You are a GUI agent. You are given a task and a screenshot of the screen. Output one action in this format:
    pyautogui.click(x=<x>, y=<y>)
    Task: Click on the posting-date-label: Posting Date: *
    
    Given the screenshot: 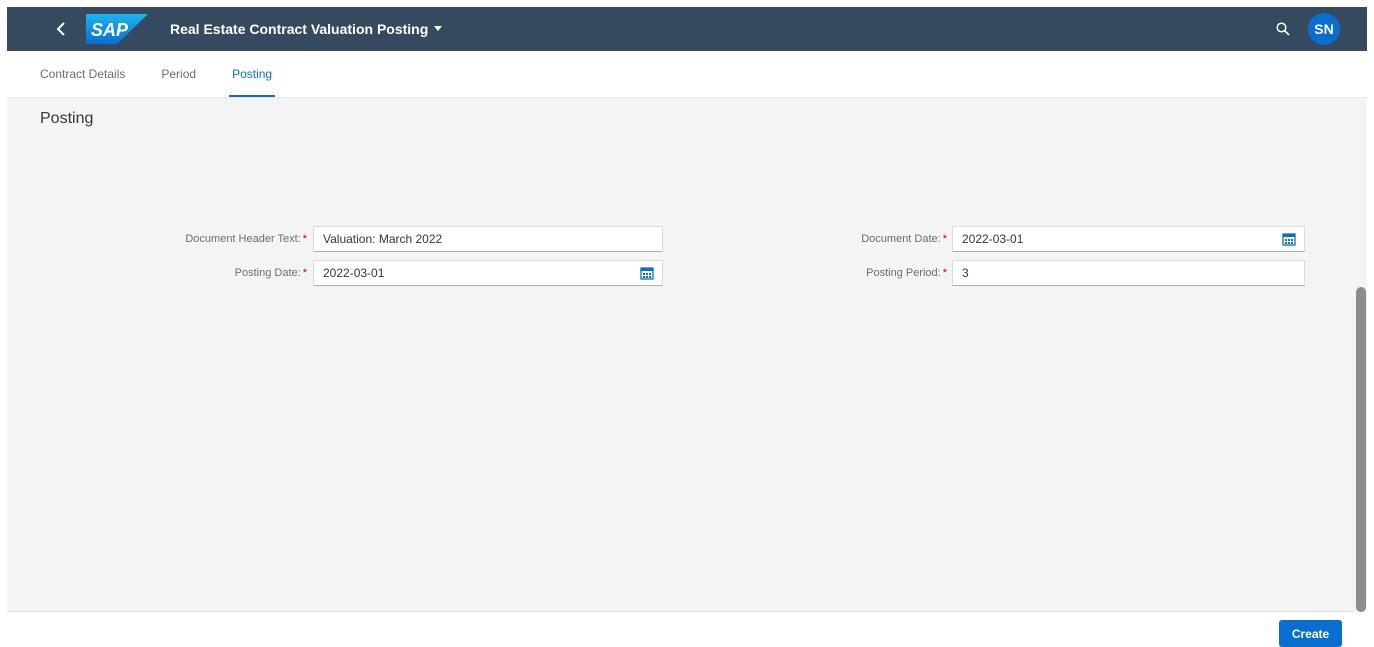 What is the action you would take?
    pyautogui.click(x=270, y=273)
    